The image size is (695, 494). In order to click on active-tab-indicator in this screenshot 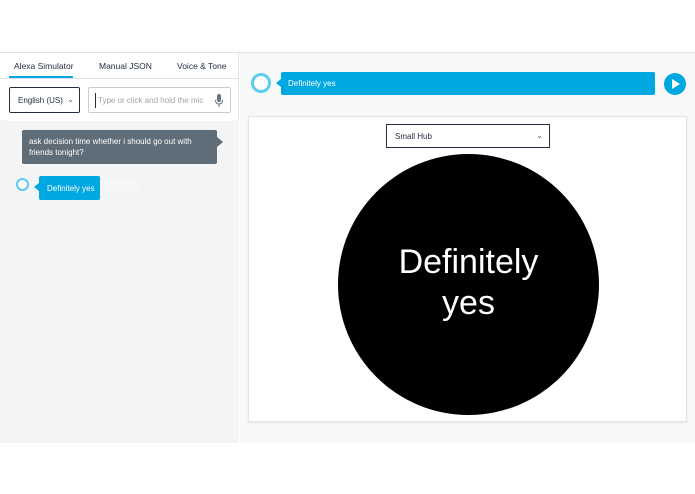, I will do `click(41, 77)`.